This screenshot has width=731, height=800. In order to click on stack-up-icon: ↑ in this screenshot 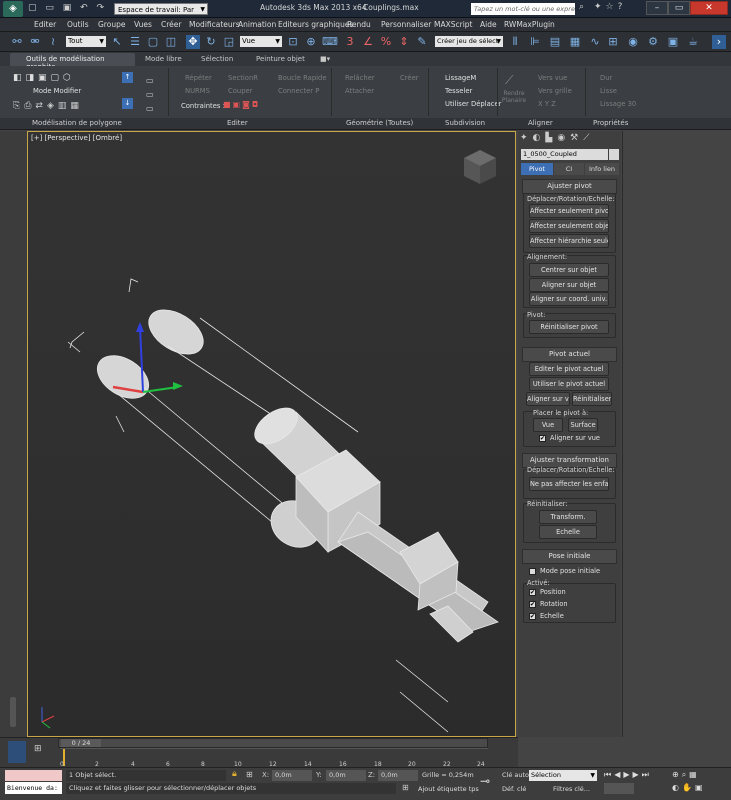, I will do `click(127, 77)`.